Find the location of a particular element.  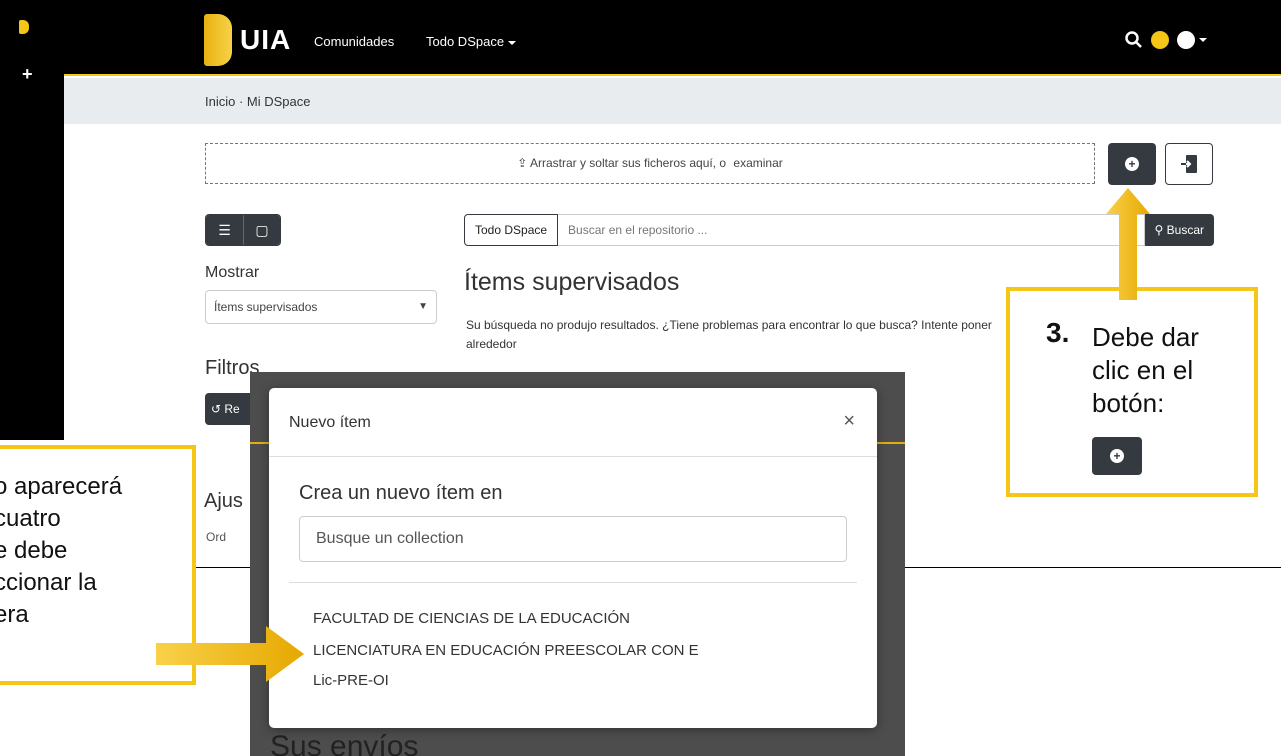

add-icon: + is located at coordinates (27, 74).